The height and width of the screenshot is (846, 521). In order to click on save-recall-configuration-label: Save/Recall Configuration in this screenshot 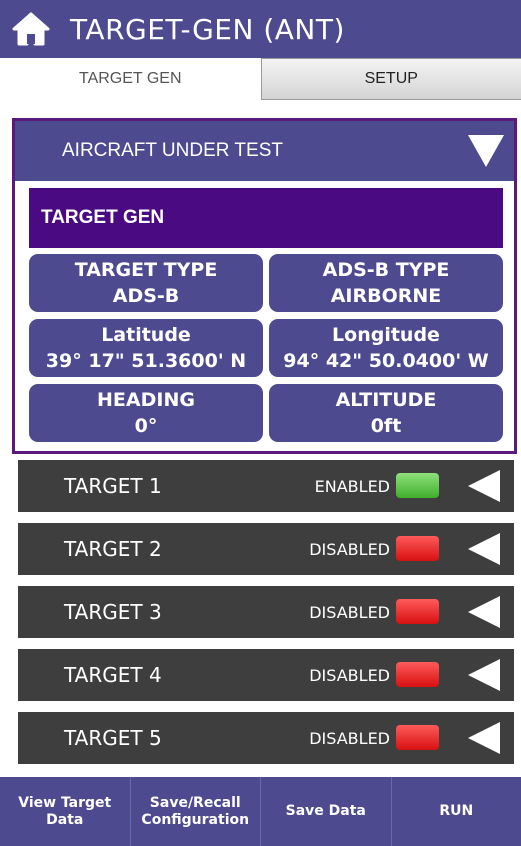, I will do `click(195, 811)`.